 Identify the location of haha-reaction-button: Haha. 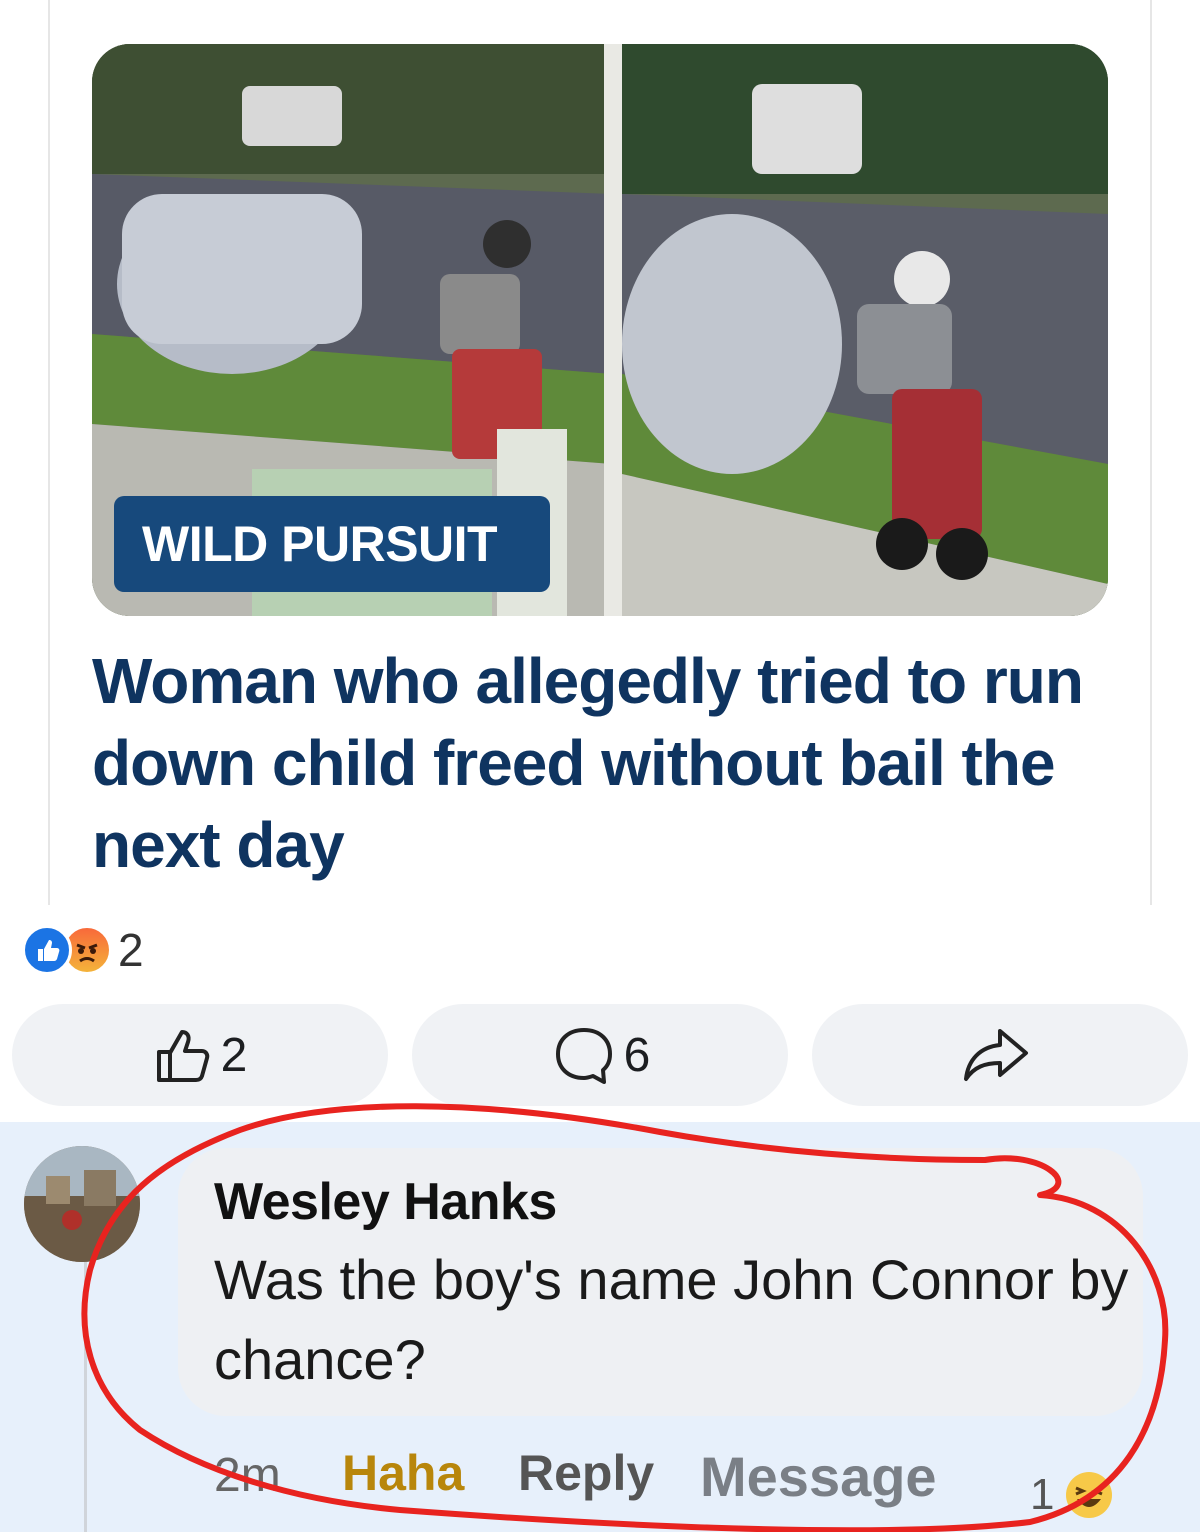
(403, 1473).